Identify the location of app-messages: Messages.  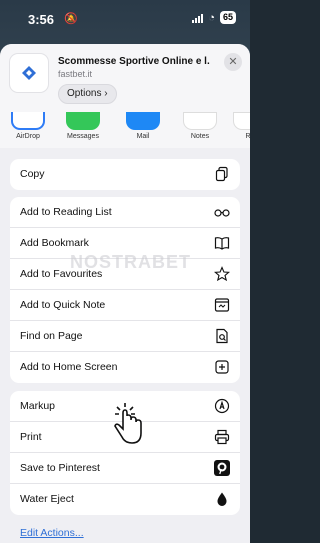
(83, 126).